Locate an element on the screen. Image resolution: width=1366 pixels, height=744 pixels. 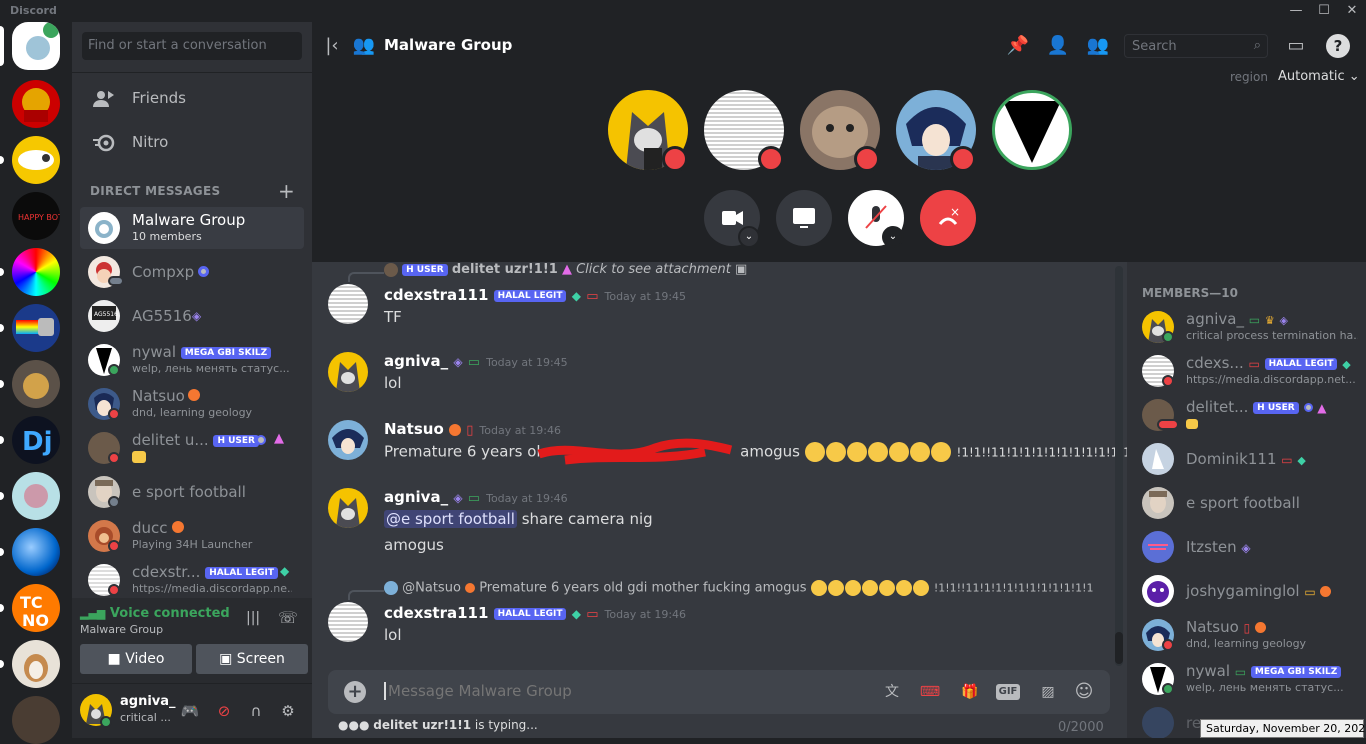
mute-icon: ⊘ is located at coordinates (224, 711).